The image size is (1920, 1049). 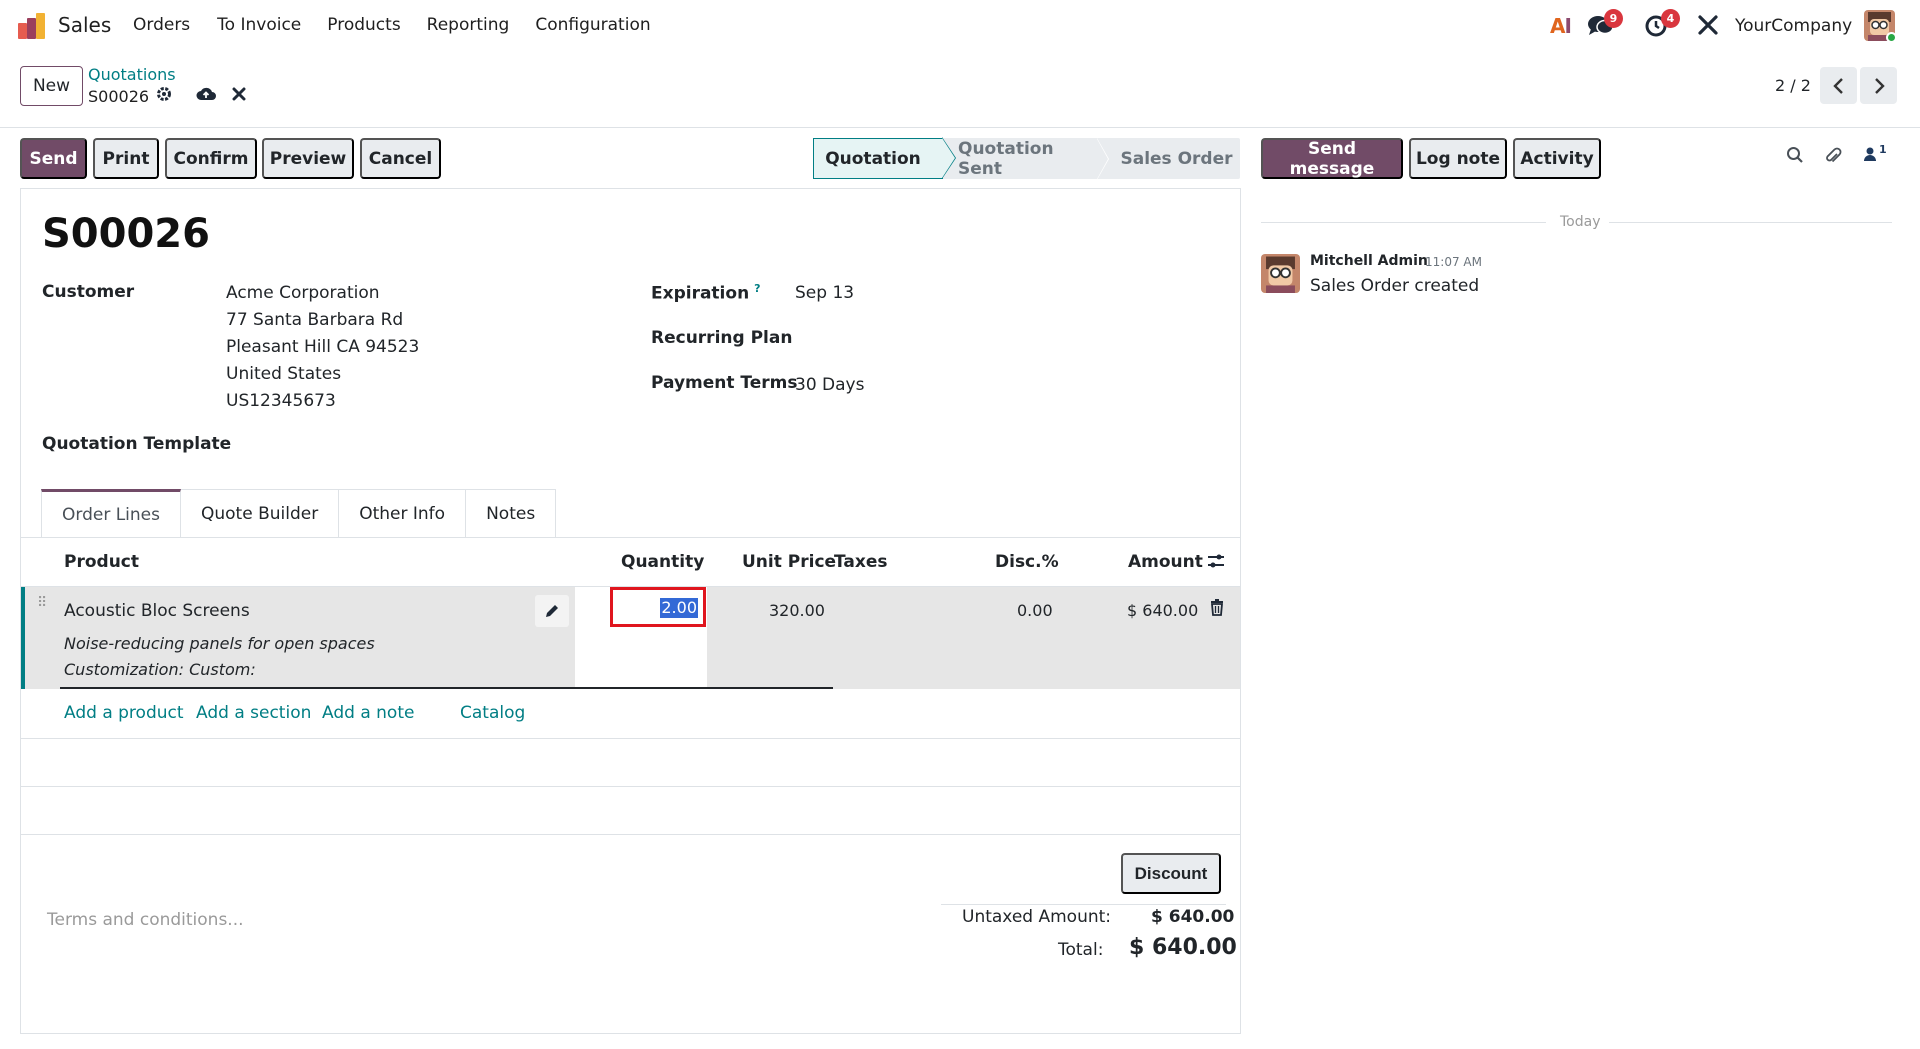 I want to click on line-discount: 0.00, so click(x=1035, y=610).